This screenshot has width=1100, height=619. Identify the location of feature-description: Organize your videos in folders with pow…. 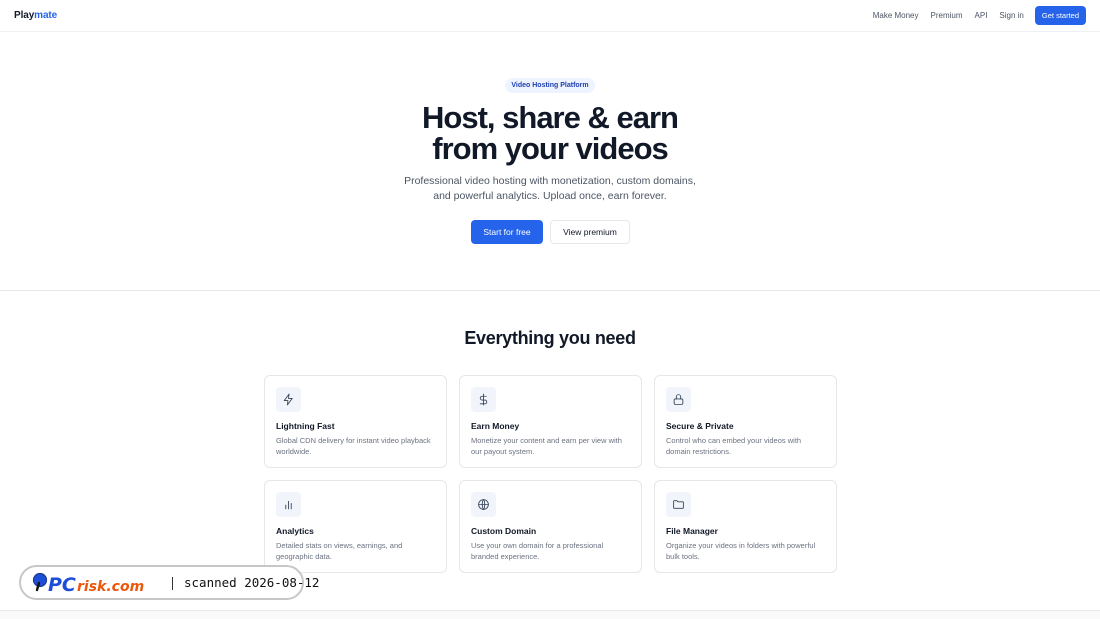
(741, 551).